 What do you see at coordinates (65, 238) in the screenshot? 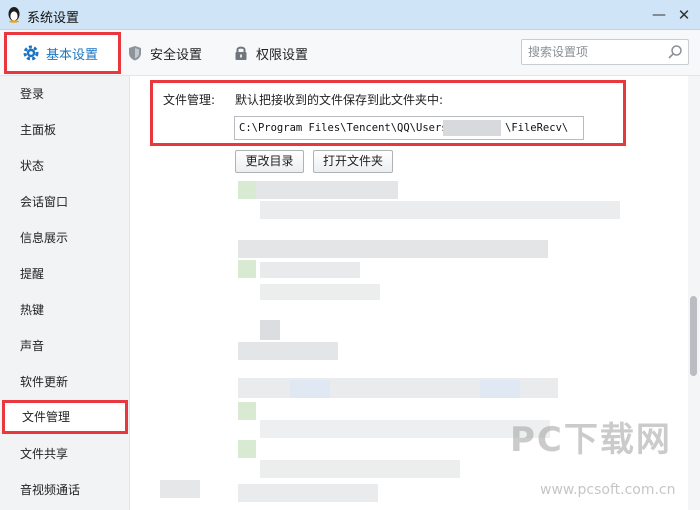
I see `sidebar-item-info-display: 信息展示` at bounding box center [65, 238].